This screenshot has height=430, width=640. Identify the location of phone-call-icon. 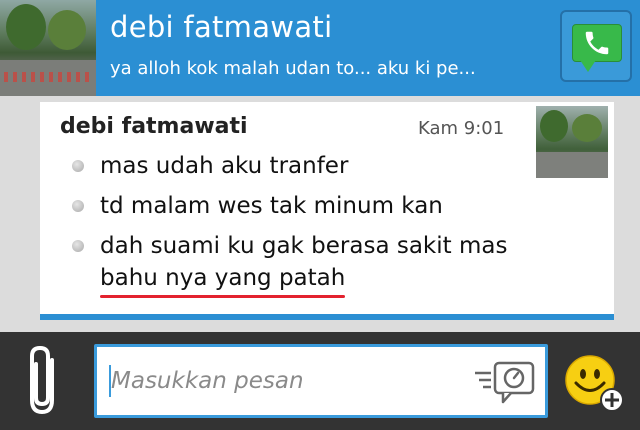
(597, 43).